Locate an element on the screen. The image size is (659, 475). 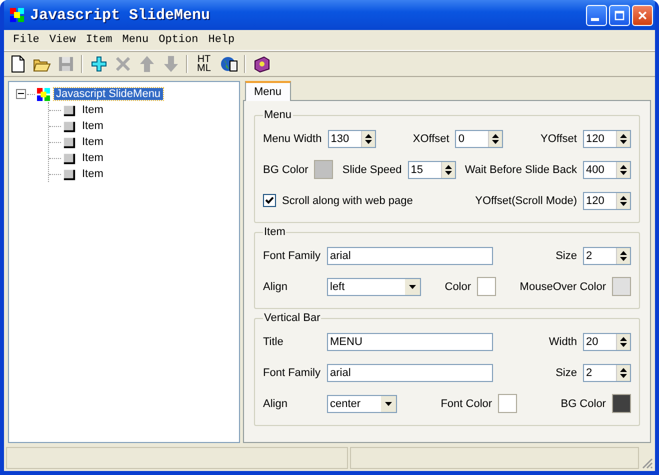
group-title: Item is located at coordinates (274, 232).